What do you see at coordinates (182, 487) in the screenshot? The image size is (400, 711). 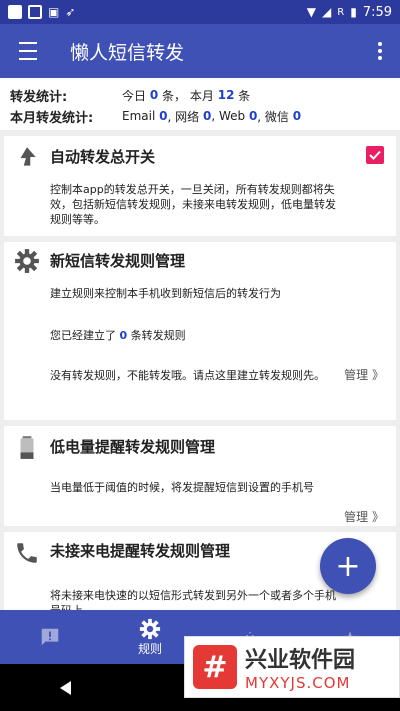 I see `battery-rules-description: 当电量低于阈值的时候，将发提醒短信到设置的手机号` at bounding box center [182, 487].